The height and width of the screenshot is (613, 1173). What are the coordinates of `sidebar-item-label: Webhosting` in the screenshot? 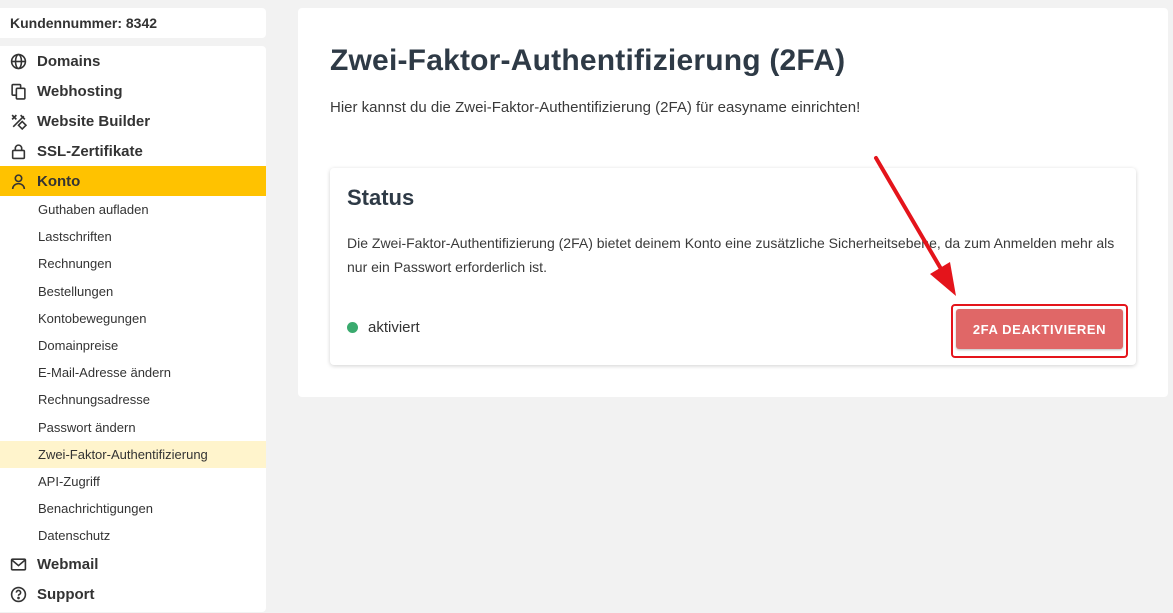 It's located at (80, 91).